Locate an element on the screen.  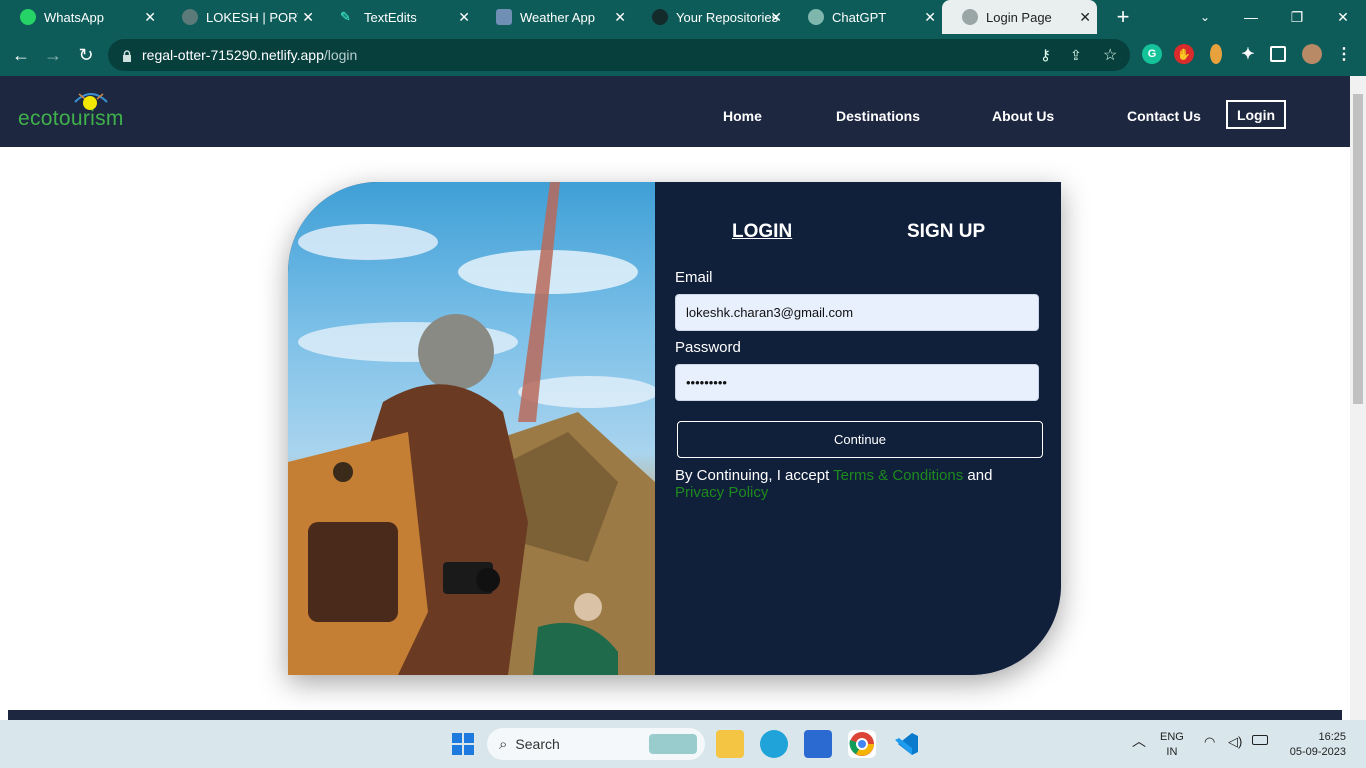
site-logo: ecotourism is located at coordinates (71, 110).